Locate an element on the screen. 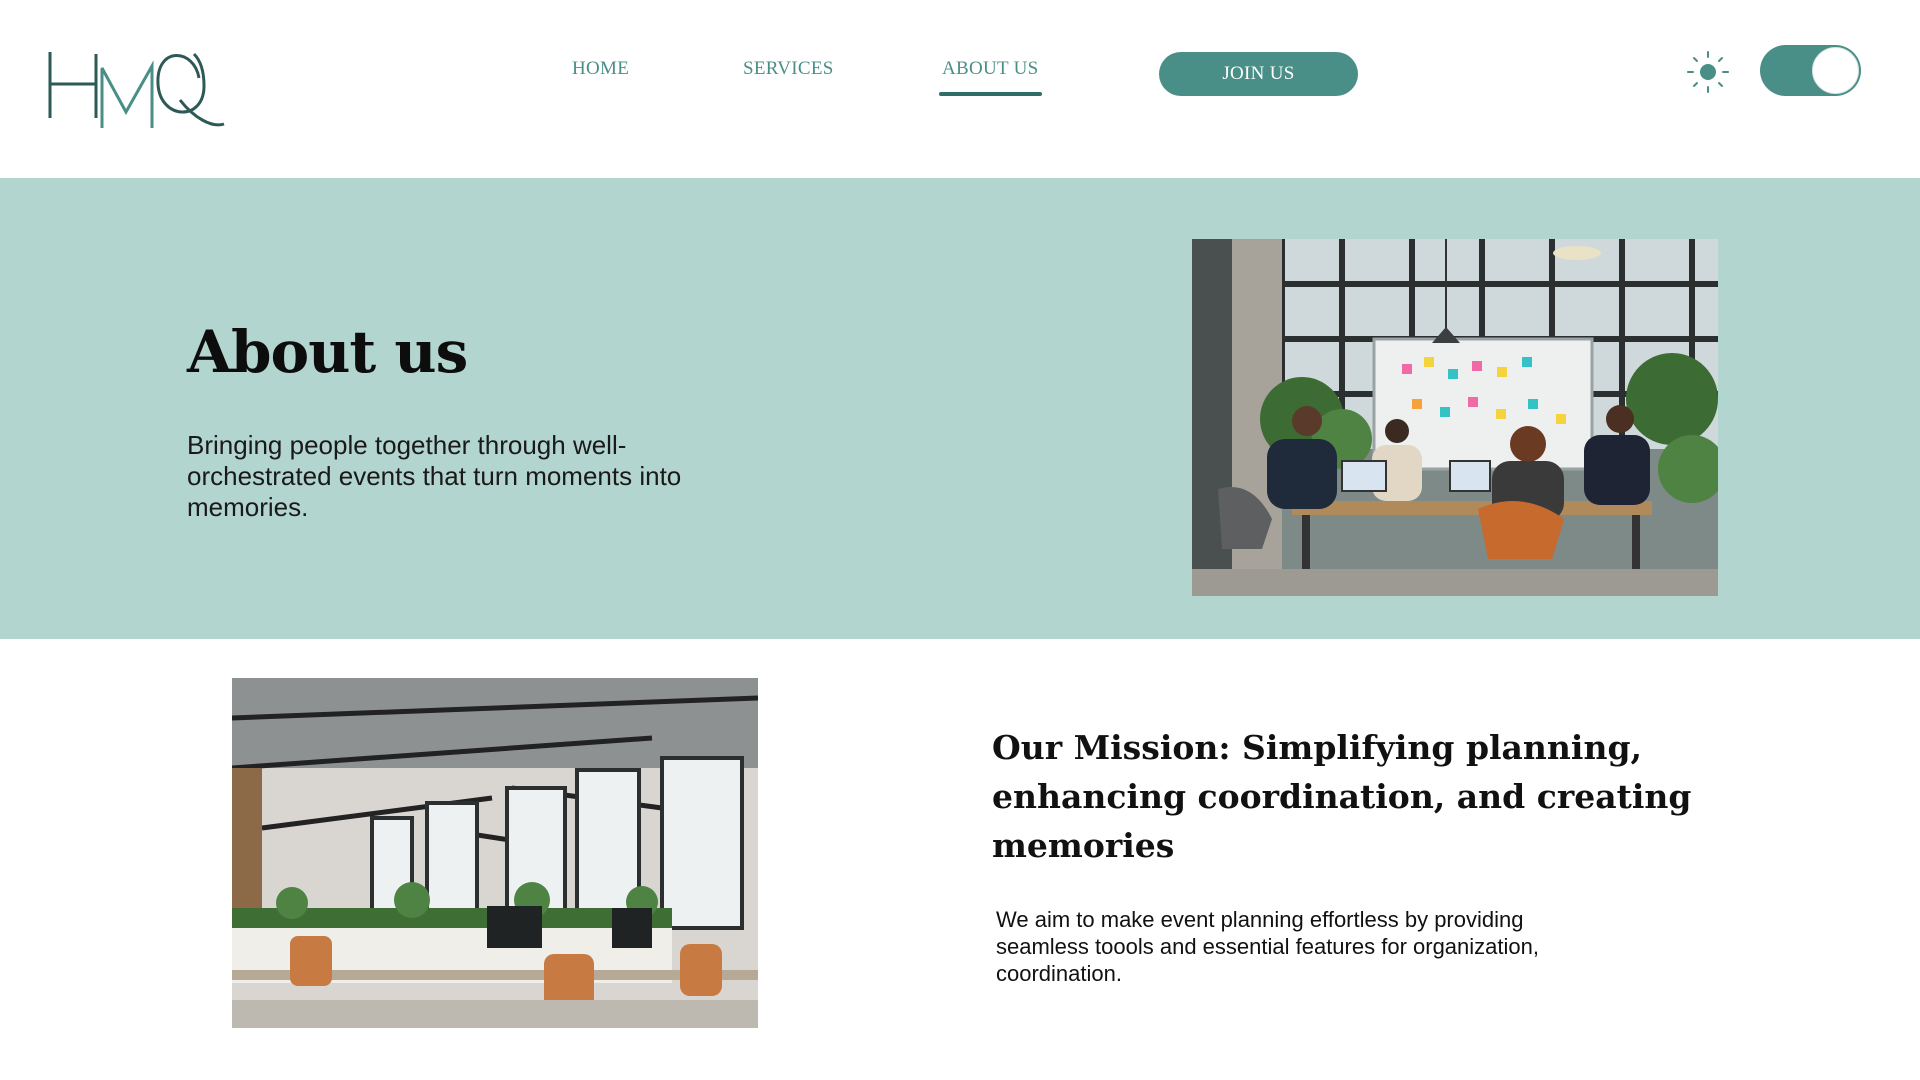  nav-about-us: ABOUT US is located at coordinates (990, 73).